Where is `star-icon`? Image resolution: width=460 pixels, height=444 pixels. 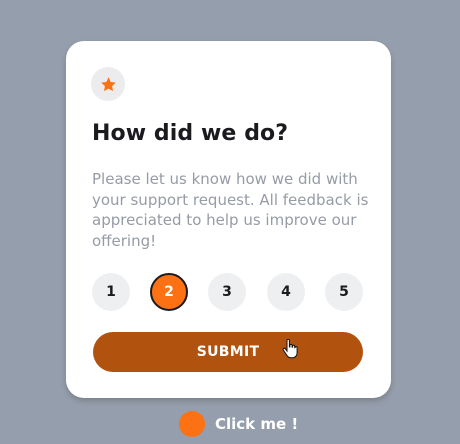
star-icon is located at coordinates (108, 83).